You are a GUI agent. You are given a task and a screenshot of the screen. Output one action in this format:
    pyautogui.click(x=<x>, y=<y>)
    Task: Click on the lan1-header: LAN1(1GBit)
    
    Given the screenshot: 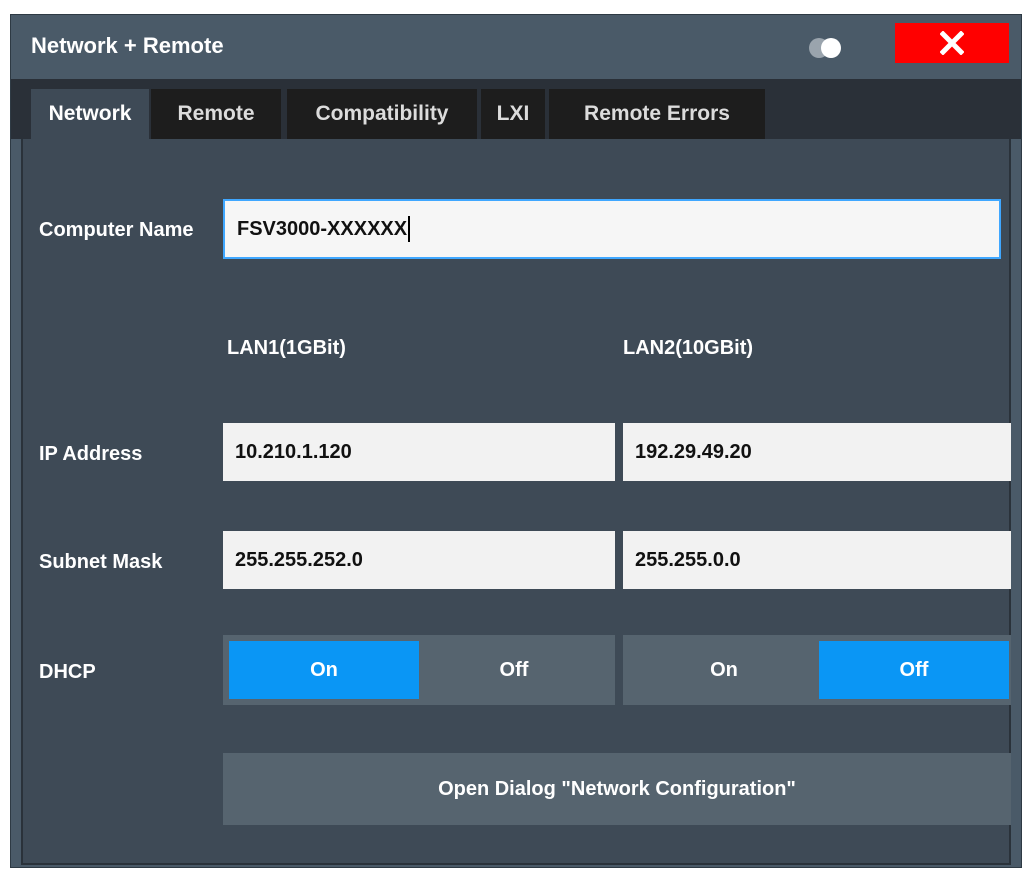 What is the action you would take?
    pyautogui.click(x=286, y=348)
    